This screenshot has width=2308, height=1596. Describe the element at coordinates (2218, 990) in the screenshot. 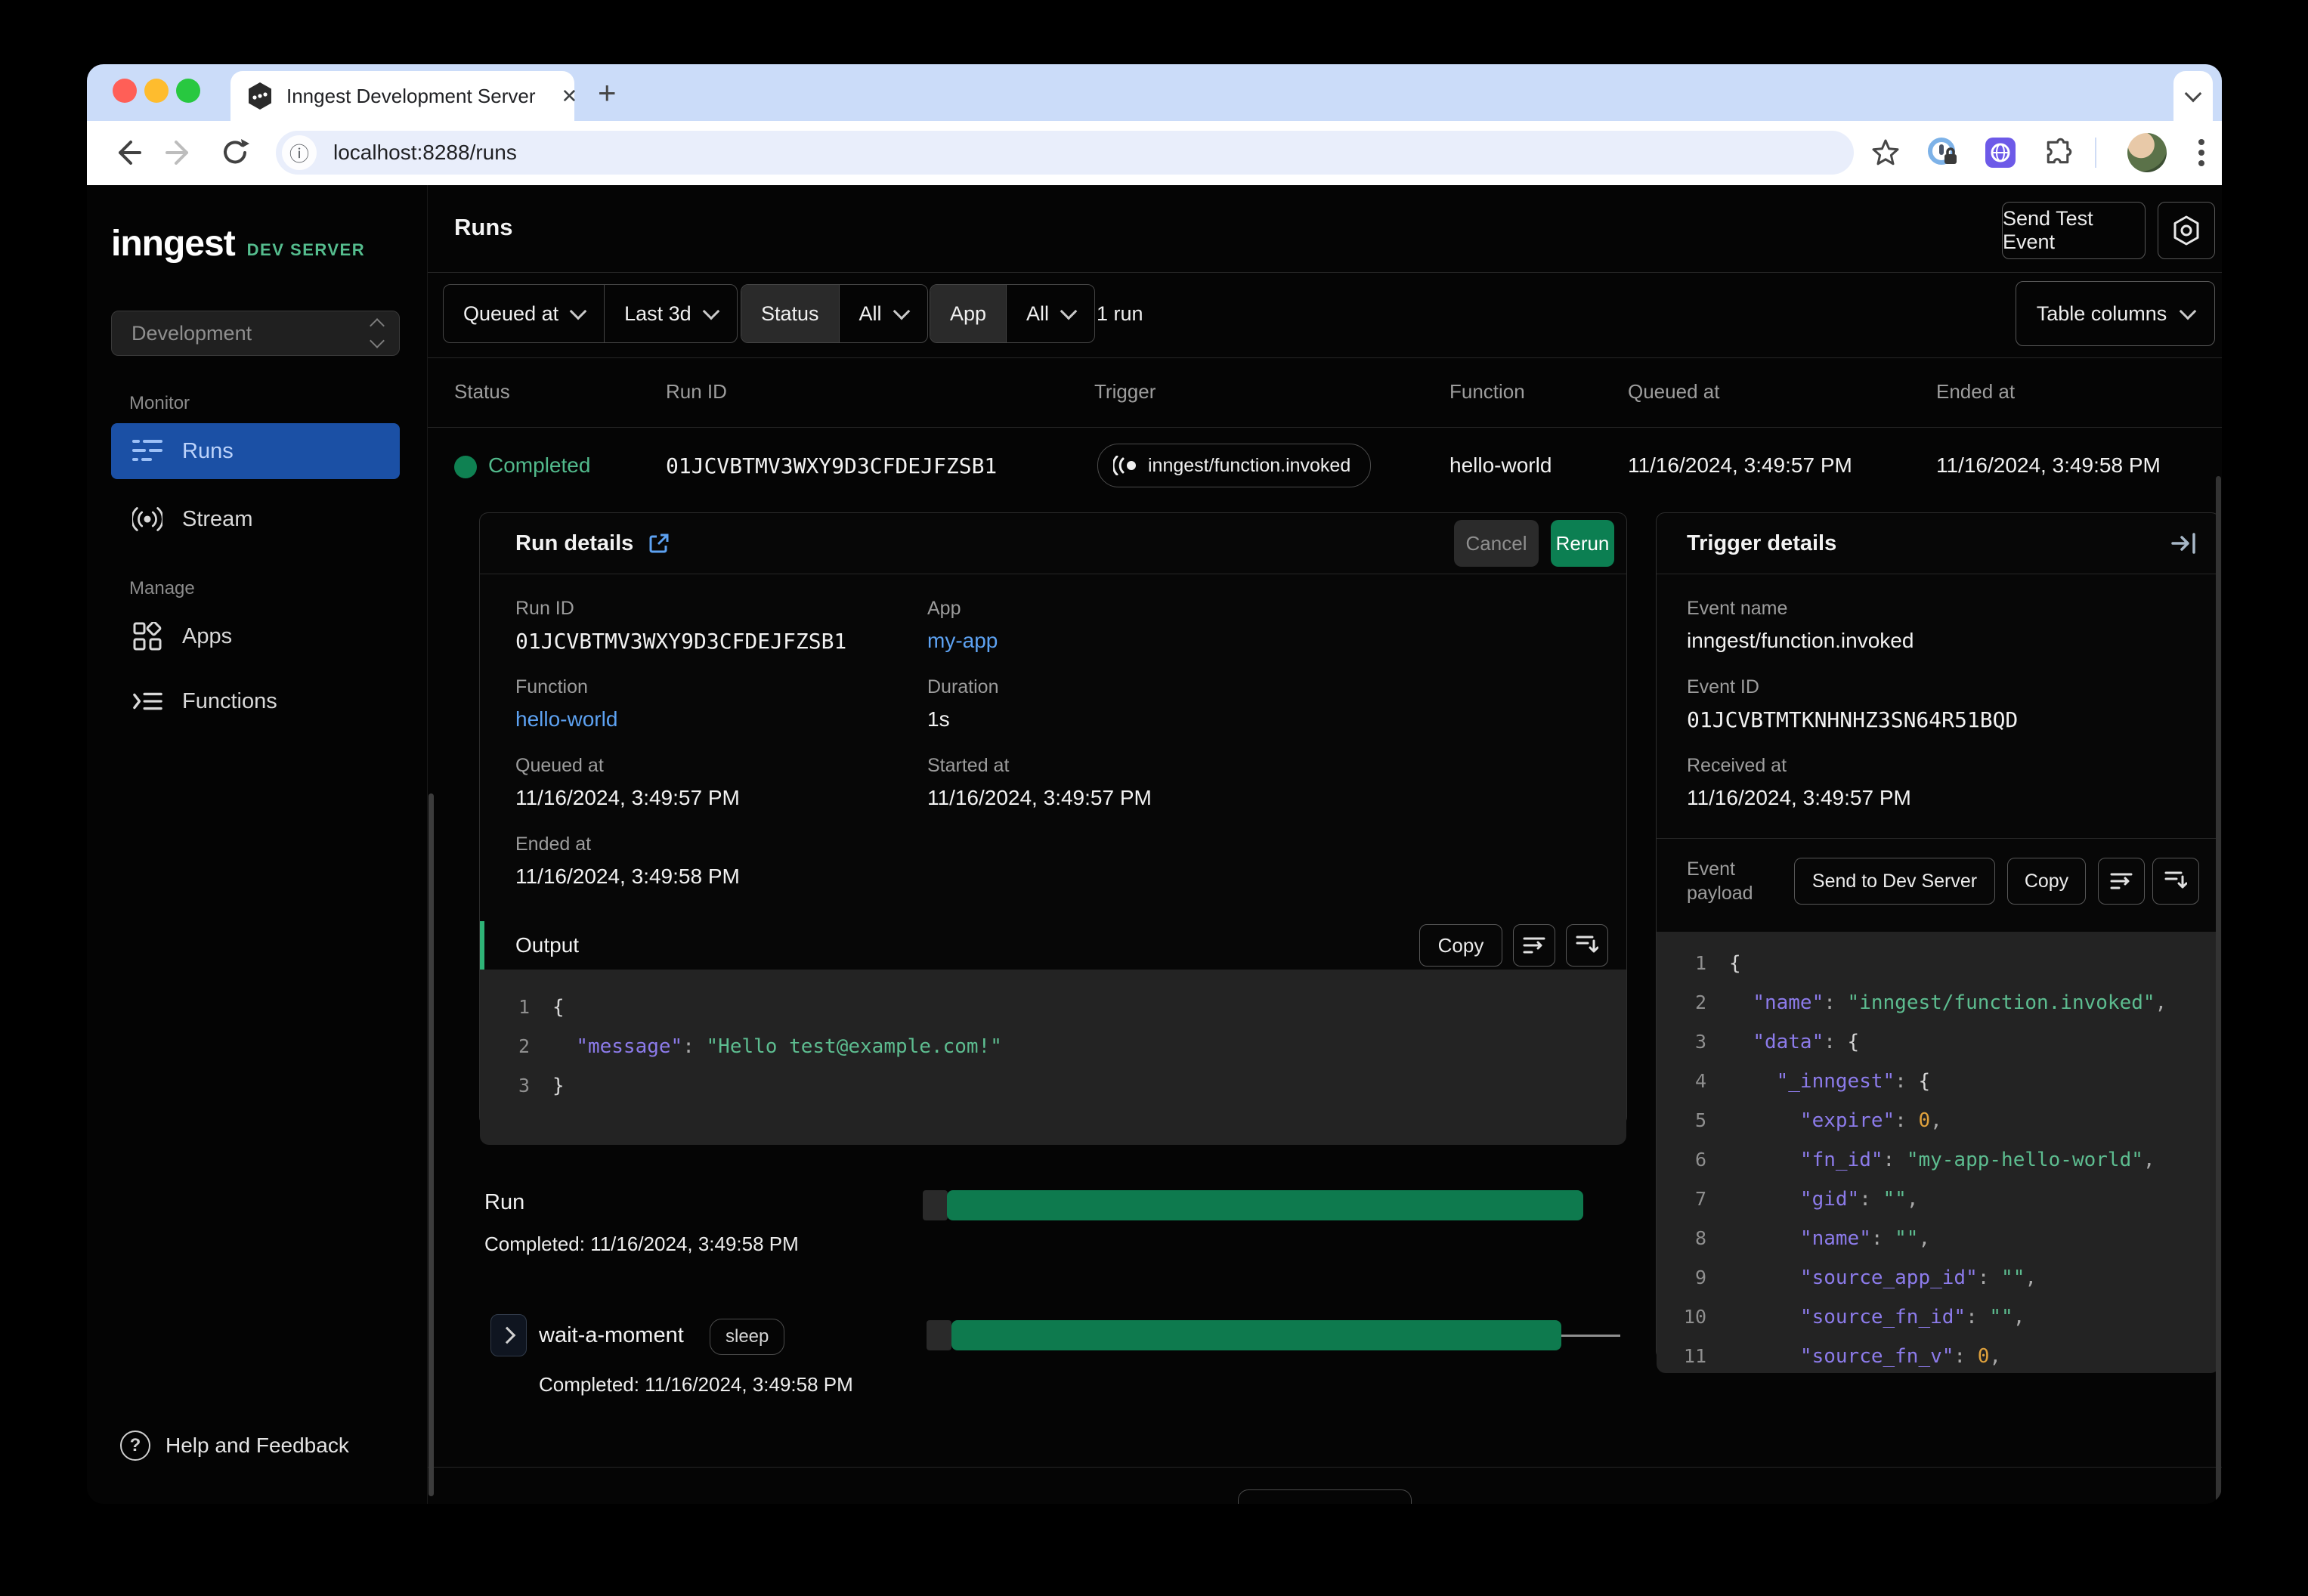

I see `right-scrollbar` at that location.